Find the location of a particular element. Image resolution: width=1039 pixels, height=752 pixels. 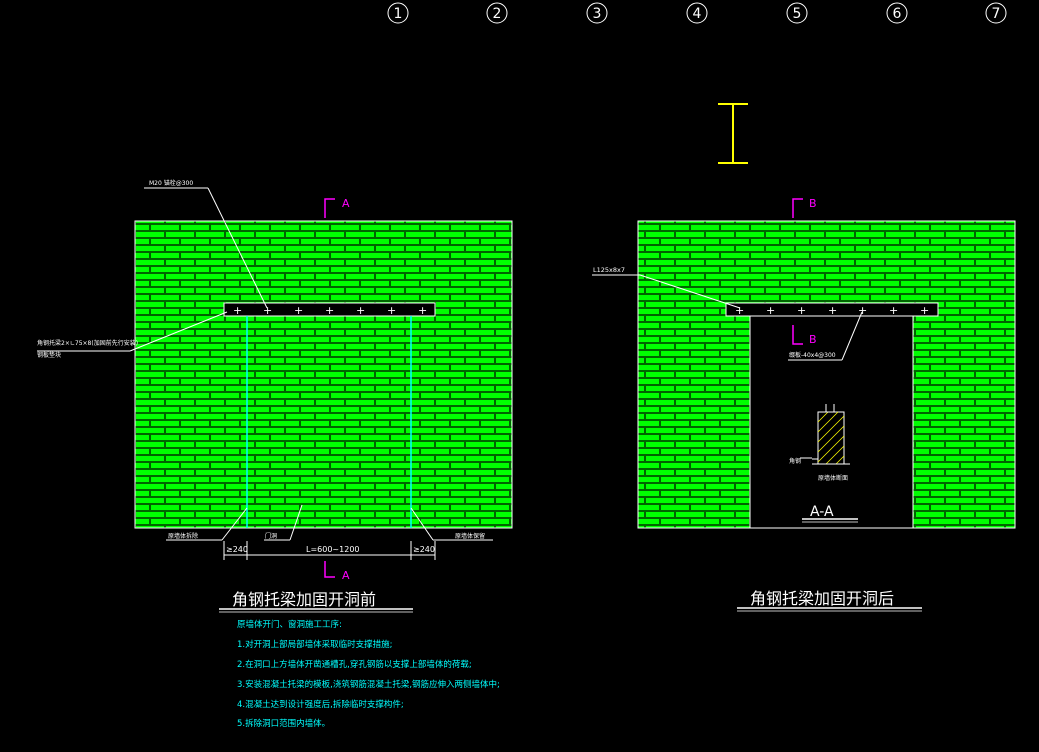

svg-text: 7 is located at coordinates (996, 14).